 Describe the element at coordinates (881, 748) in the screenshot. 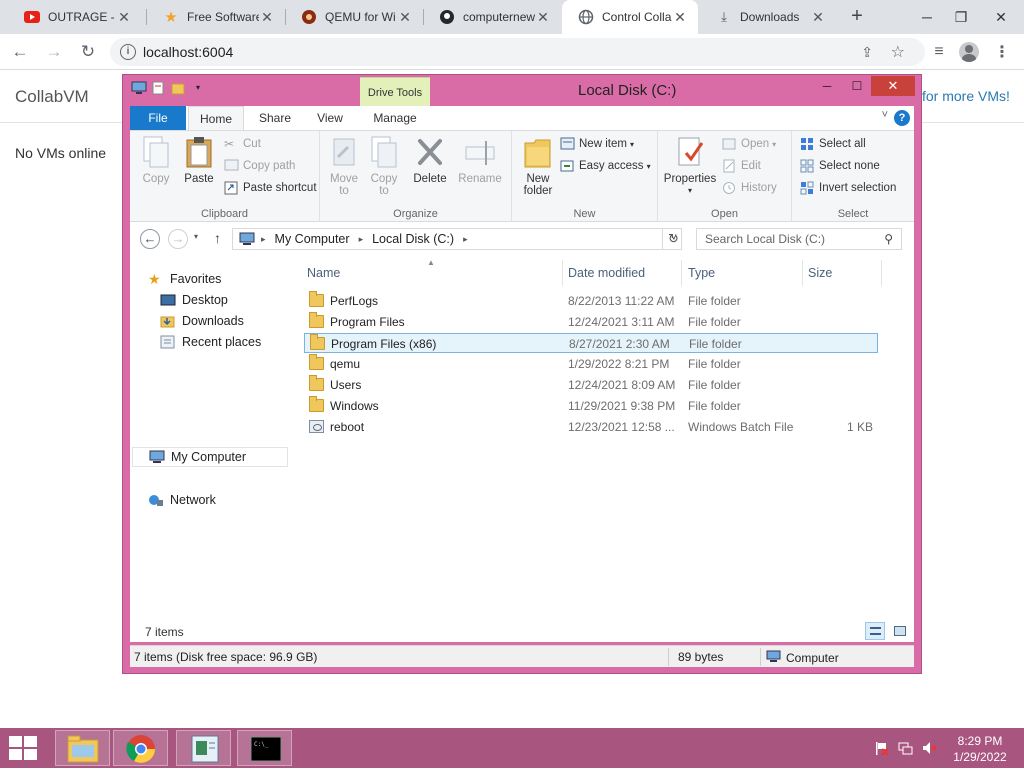

I see `flag-icon` at that location.